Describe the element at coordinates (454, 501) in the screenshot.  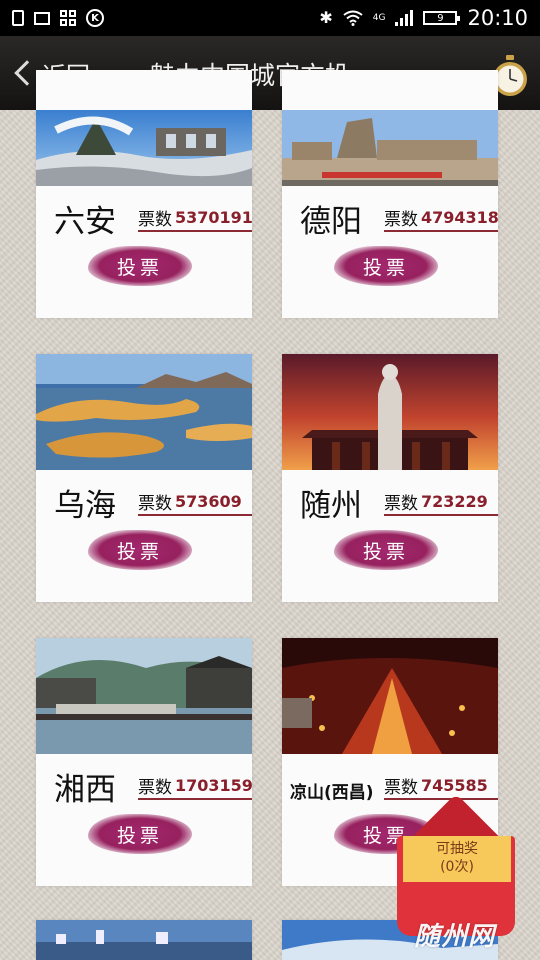
I see `votes-value: 723229` at that location.